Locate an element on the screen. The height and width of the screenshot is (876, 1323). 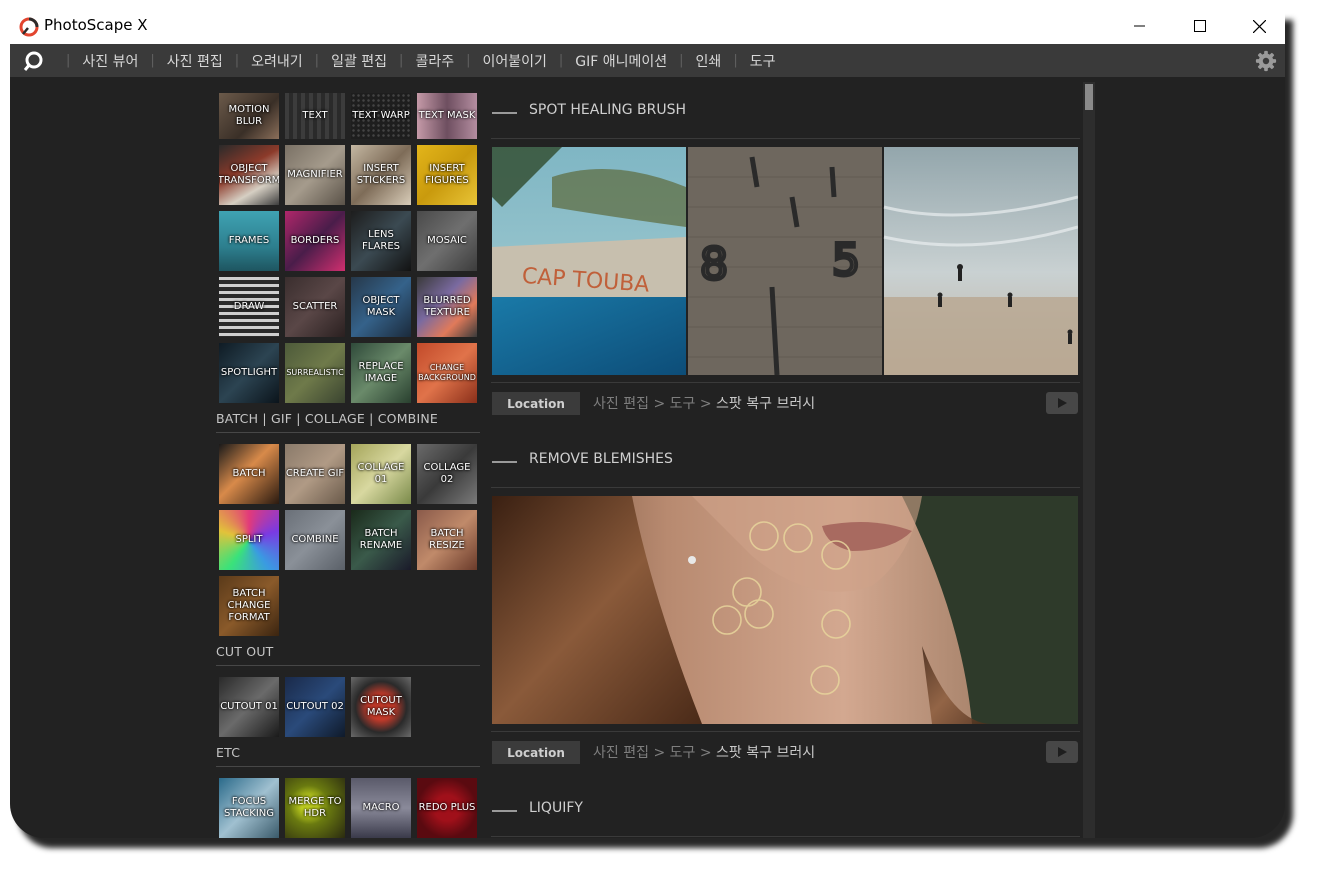
tool-text-mask: TEXT MASK is located at coordinates (447, 116).